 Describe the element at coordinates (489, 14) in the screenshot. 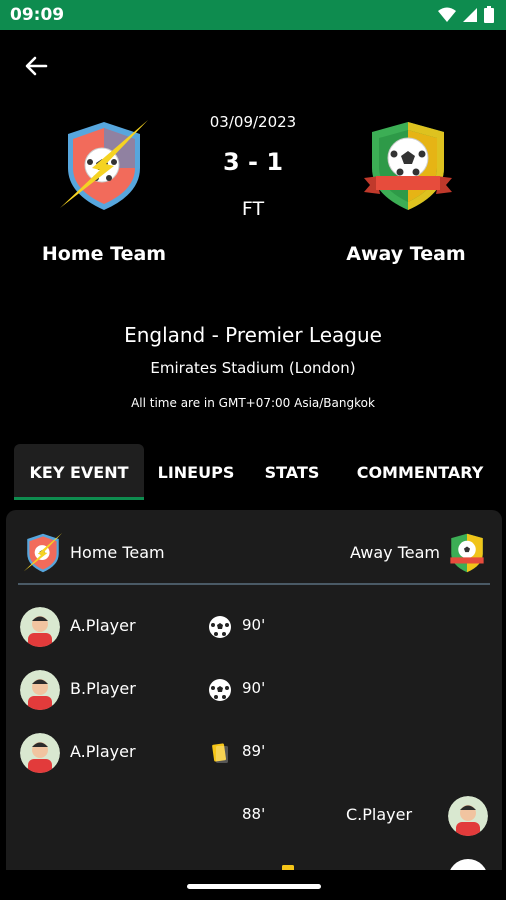

I see `battery-icon` at that location.